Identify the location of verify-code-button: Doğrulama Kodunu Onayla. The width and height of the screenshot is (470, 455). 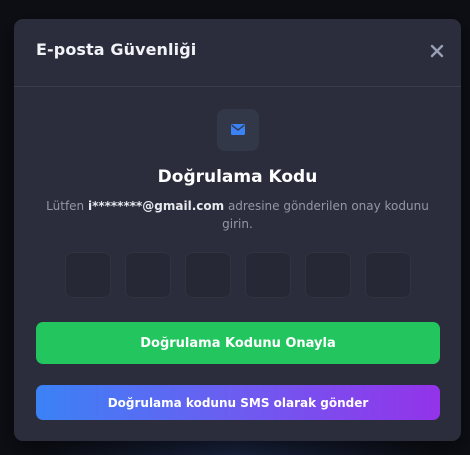
(238, 343).